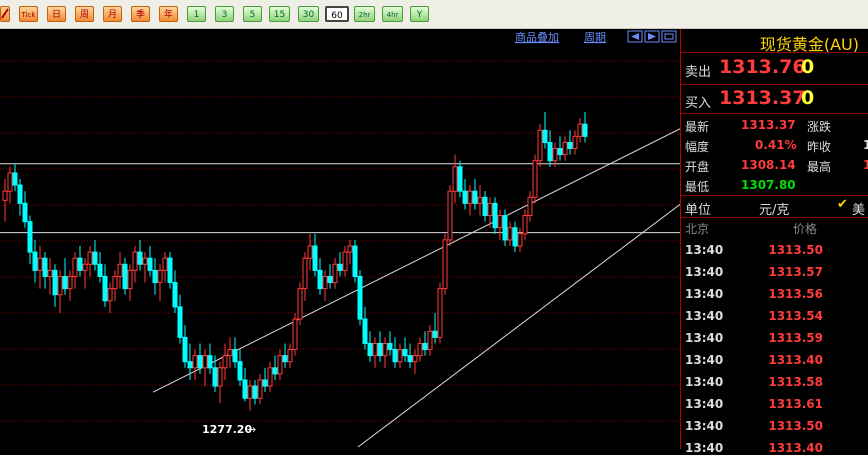 Image resolution: width=868 pixels, height=455 pixels. What do you see at coordinates (842, 204) in the screenshot?
I see `checkmark-icon: ✔` at bounding box center [842, 204].